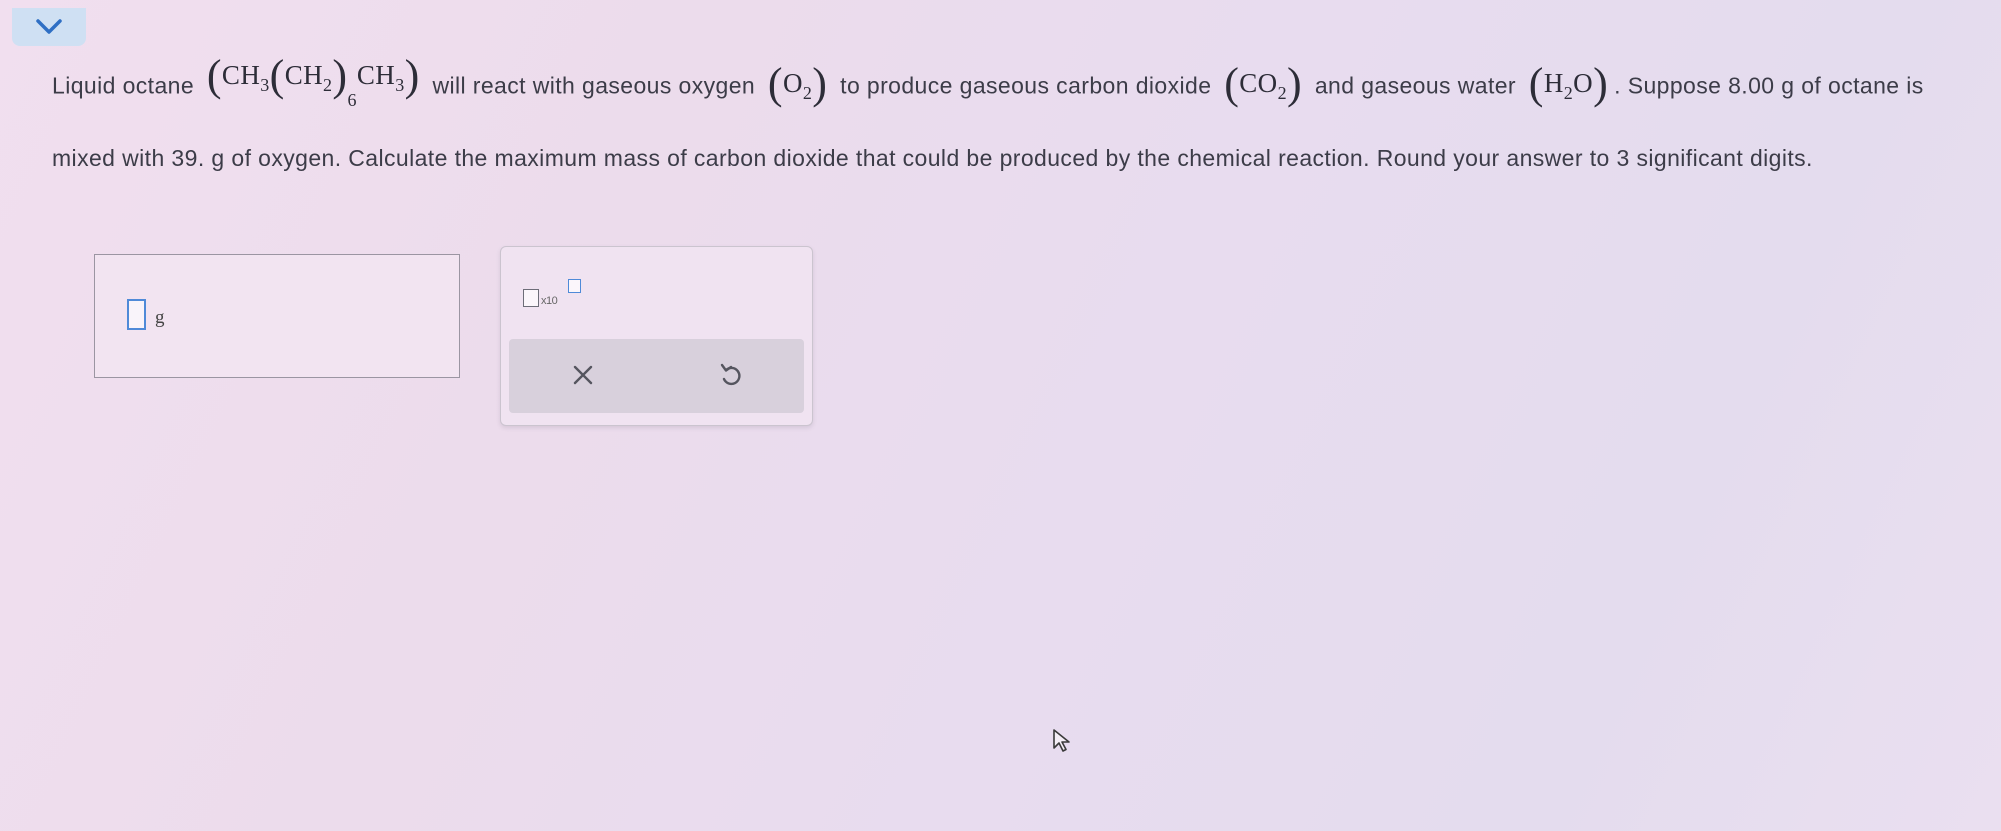 Image resolution: width=2001 pixels, height=831 pixels. What do you see at coordinates (313, 81) in the screenshot?
I see `octane-formula: (CH3(CH2)6CH3)` at bounding box center [313, 81].